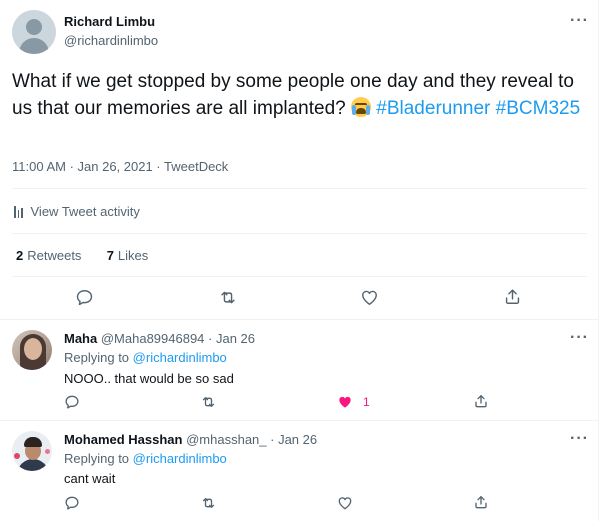 The image size is (599, 521). I want to click on reply-author-handle: @mhasshan_, so click(226, 439).